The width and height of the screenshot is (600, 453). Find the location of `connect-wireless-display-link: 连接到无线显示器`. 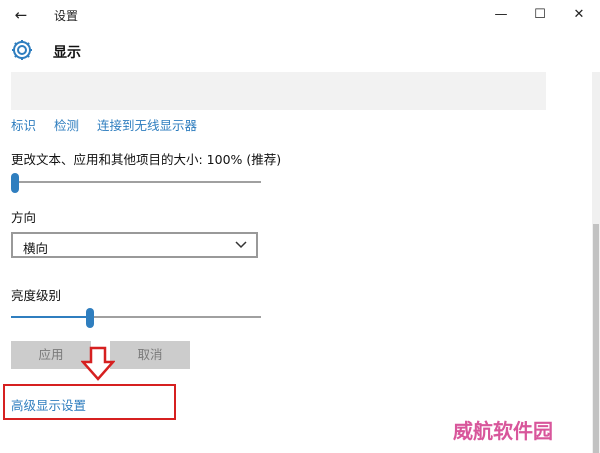

connect-wireless-display-link: 连接到无线显示器 is located at coordinates (147, 125).